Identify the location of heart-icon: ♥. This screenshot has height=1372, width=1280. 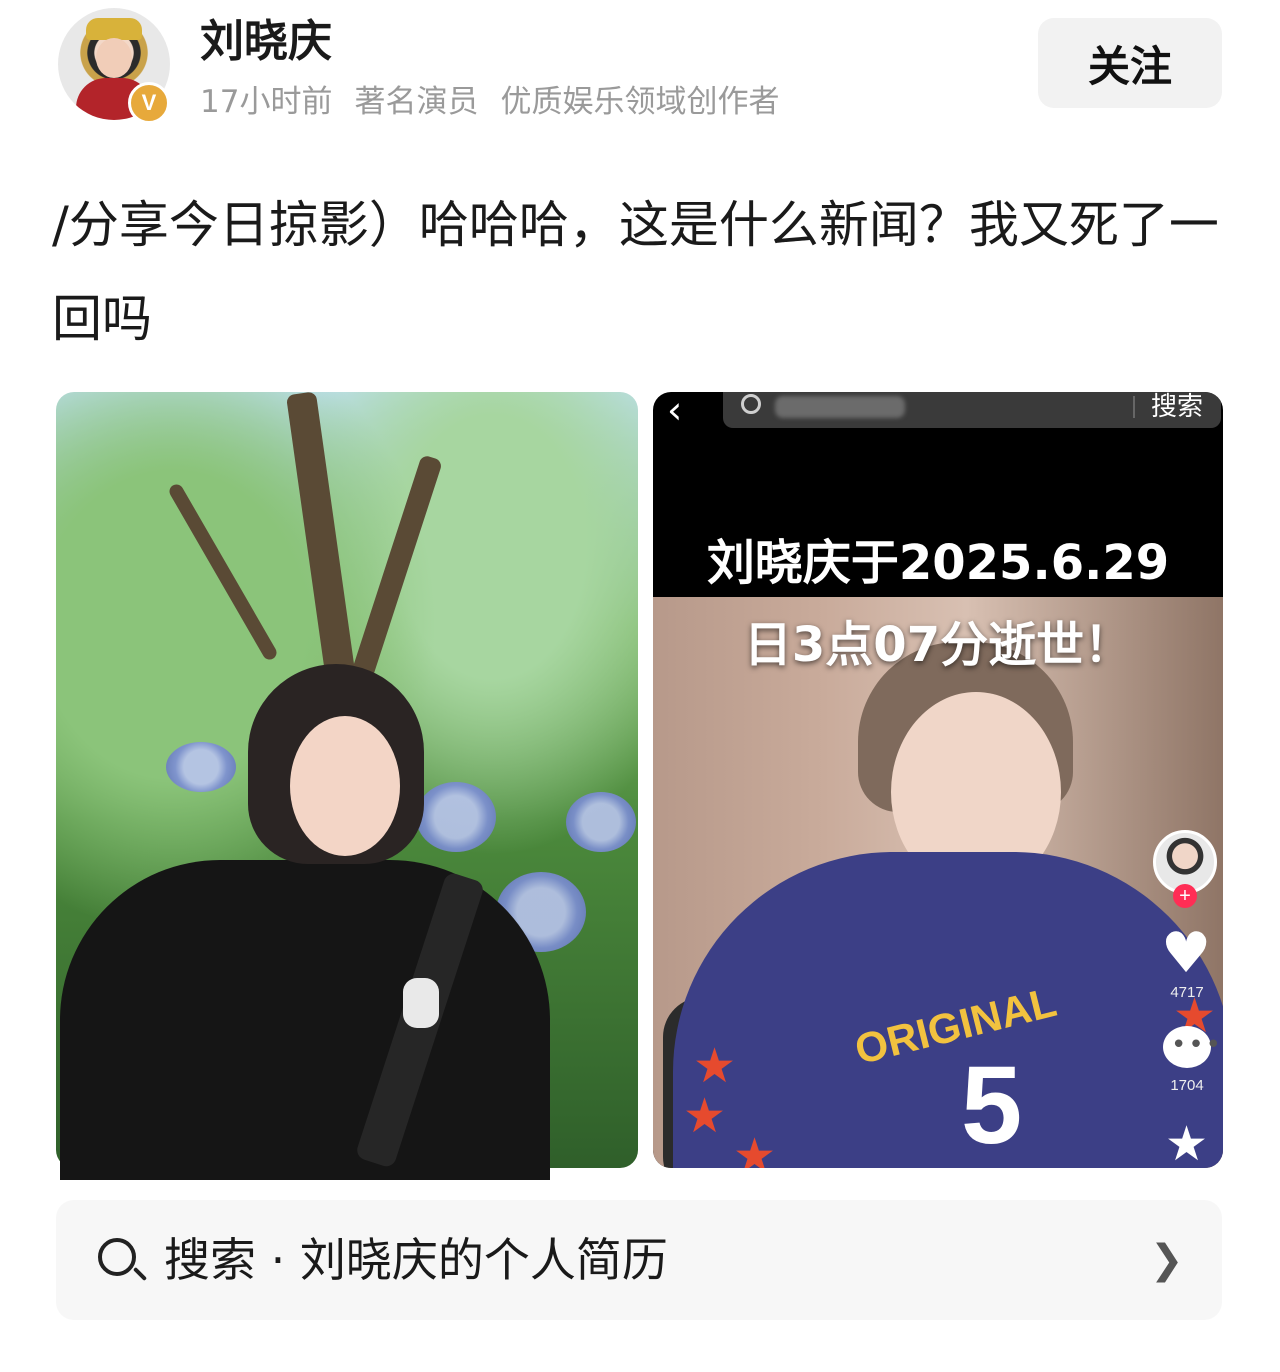
(1186, 953).